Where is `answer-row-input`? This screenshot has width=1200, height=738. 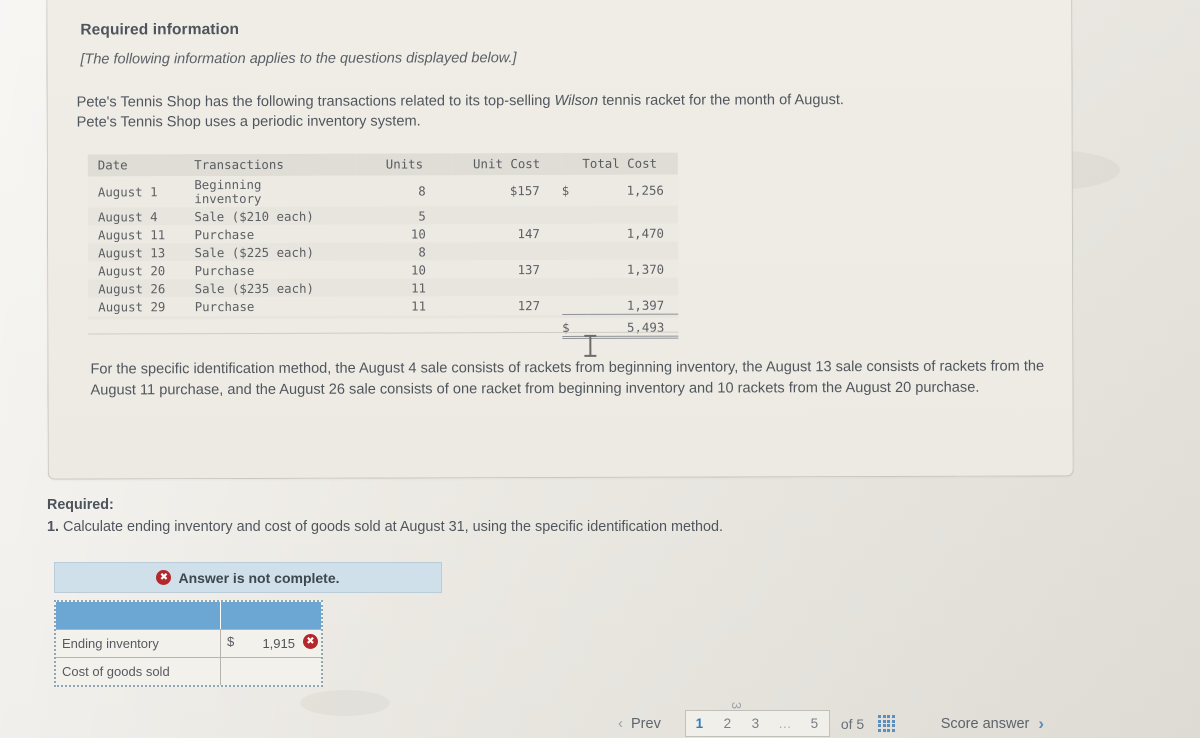
answer-row-input is located at coordinates (271, 672).